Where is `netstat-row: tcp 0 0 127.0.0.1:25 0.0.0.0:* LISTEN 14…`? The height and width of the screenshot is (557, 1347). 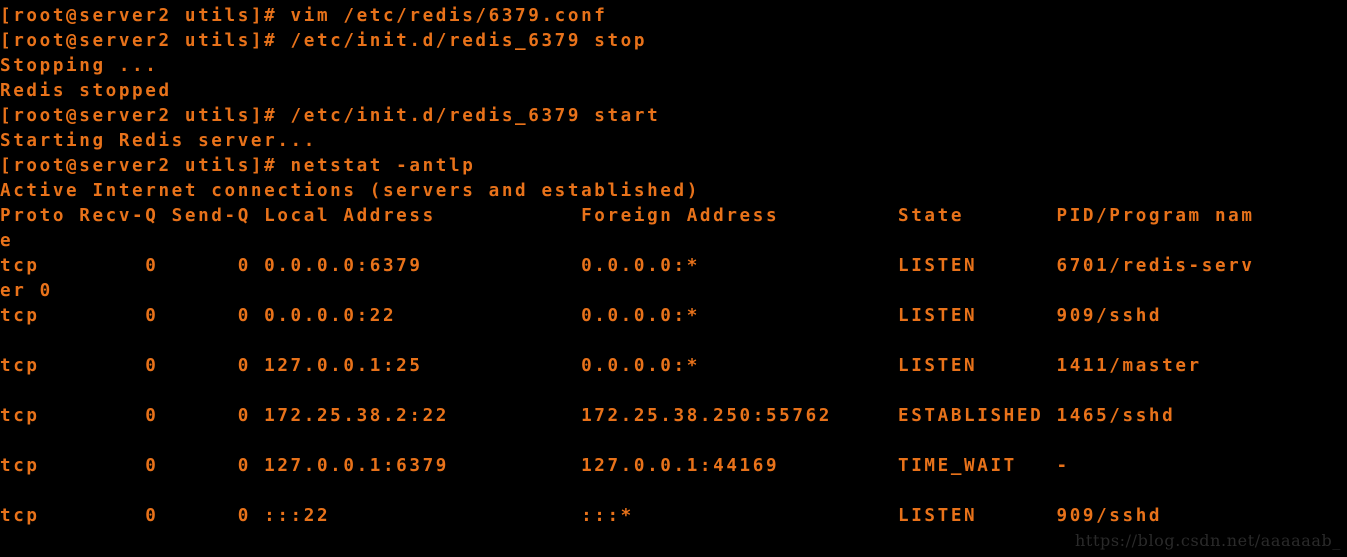 netstat-row: tcp 0 0 127.0.0.1:25 0.0.0.0:* LISTEN 14… is located at coordinates (601, 366).